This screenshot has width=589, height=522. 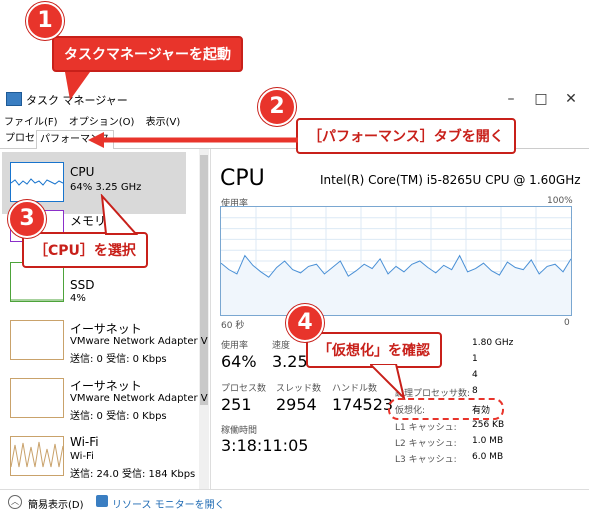 I want to click on chevron-up-icon: ︿, so click(x=15, y=502).